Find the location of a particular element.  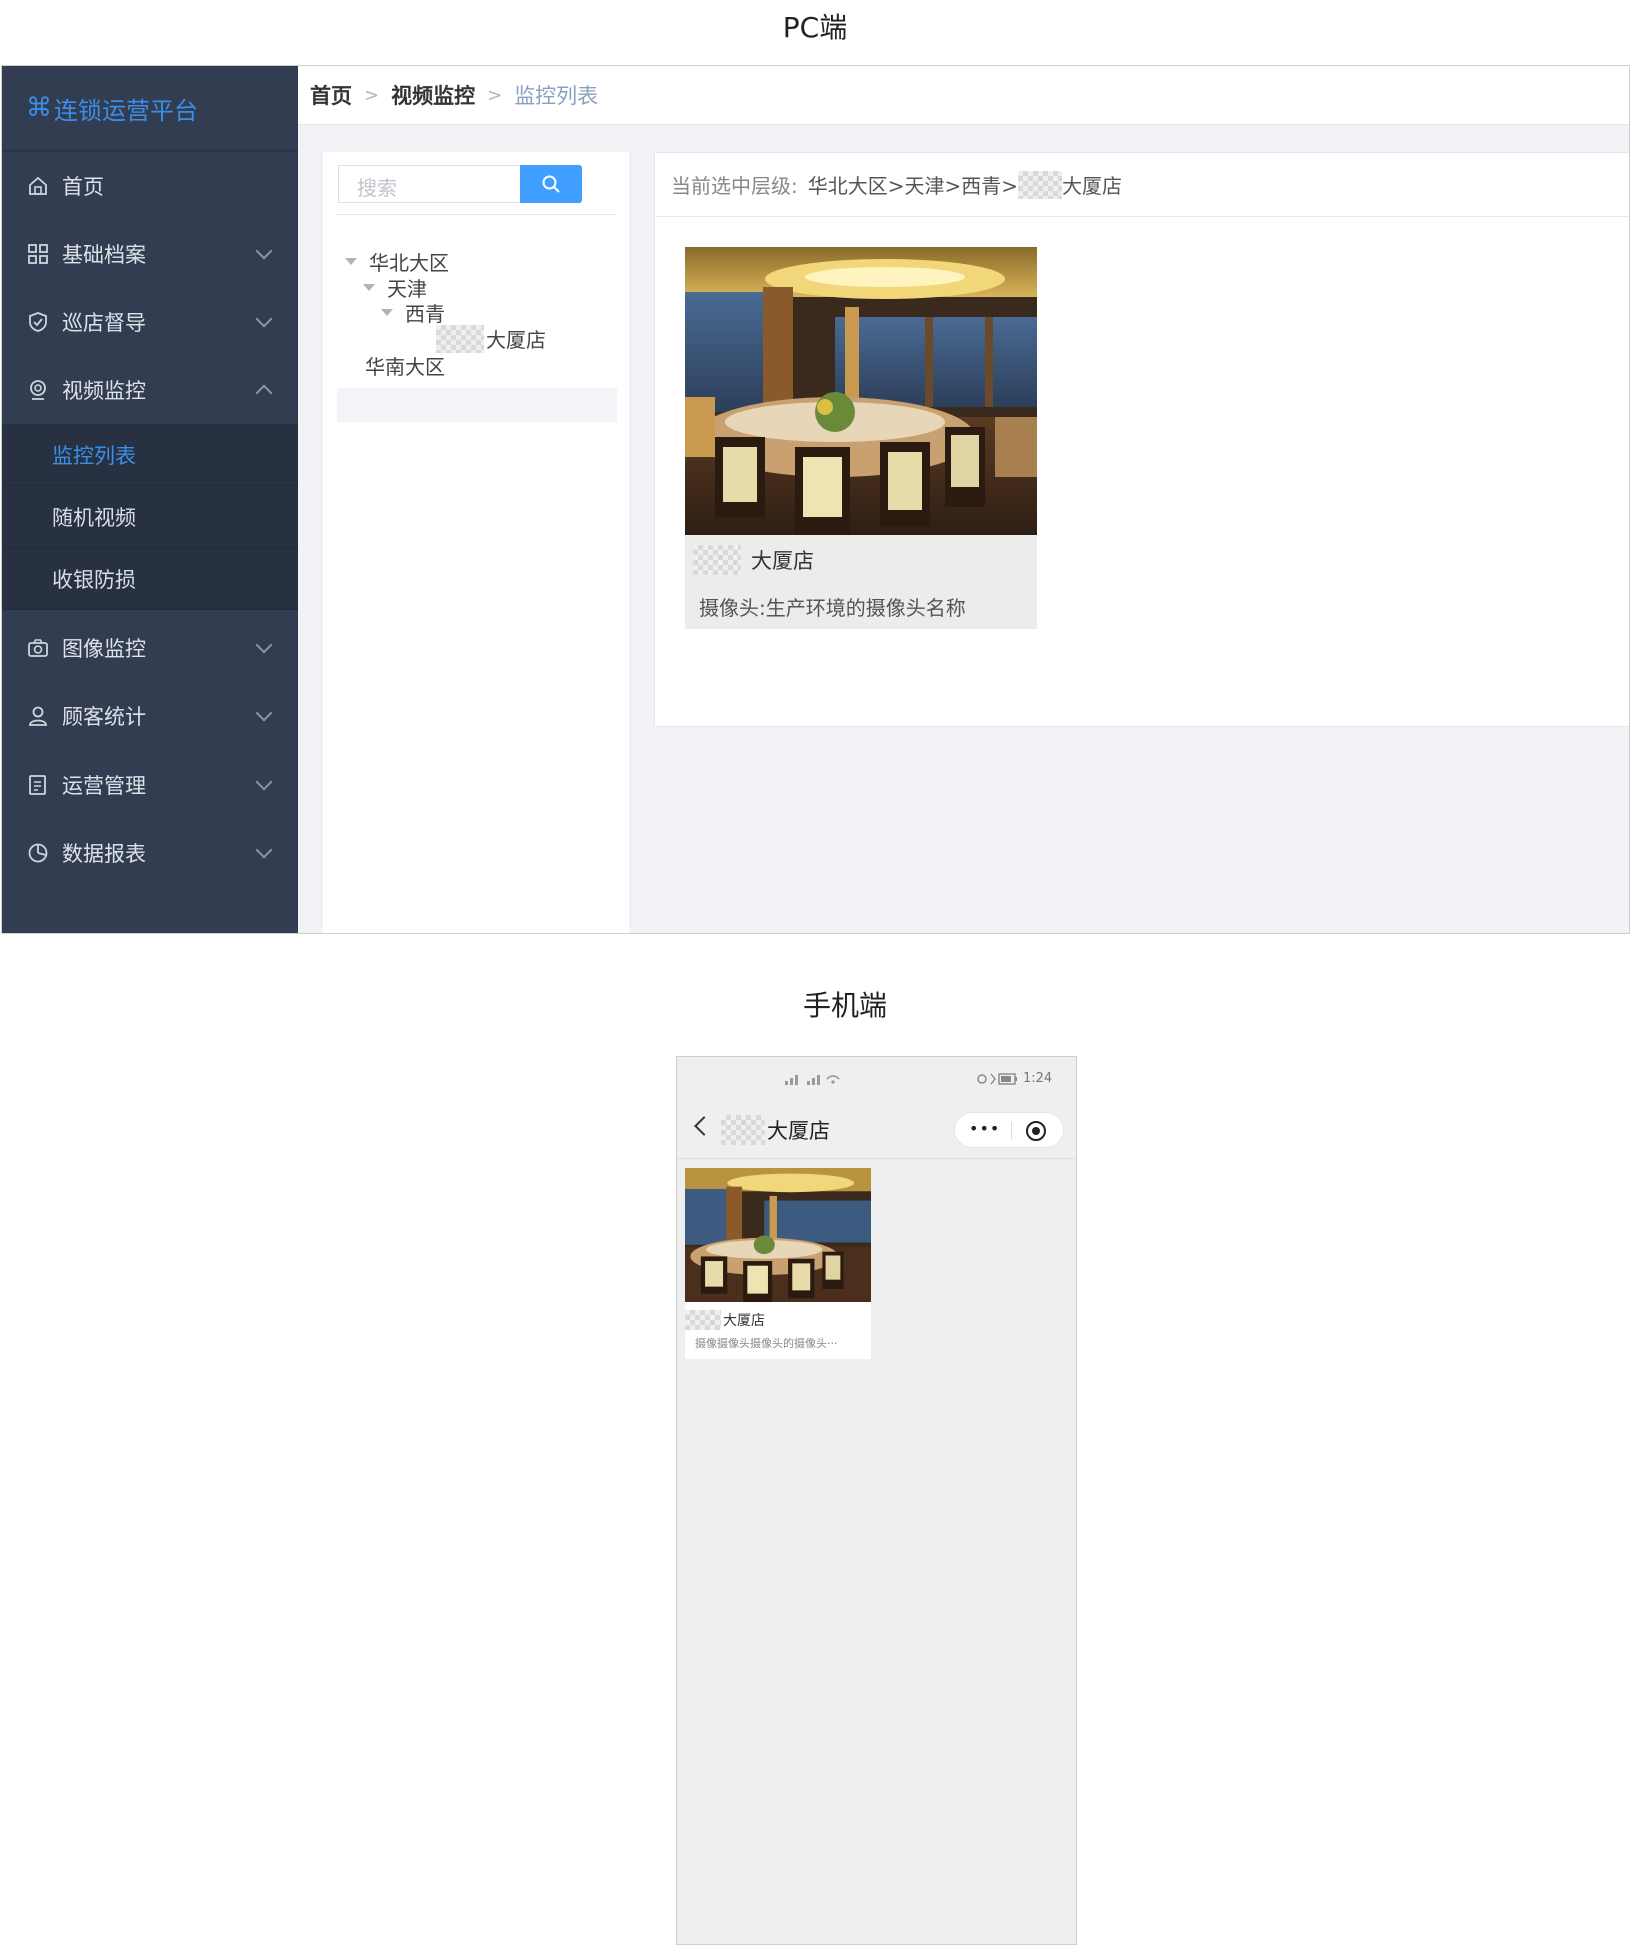

sidebar-item-label: 数据报表 is located at coordinates (104, 854).